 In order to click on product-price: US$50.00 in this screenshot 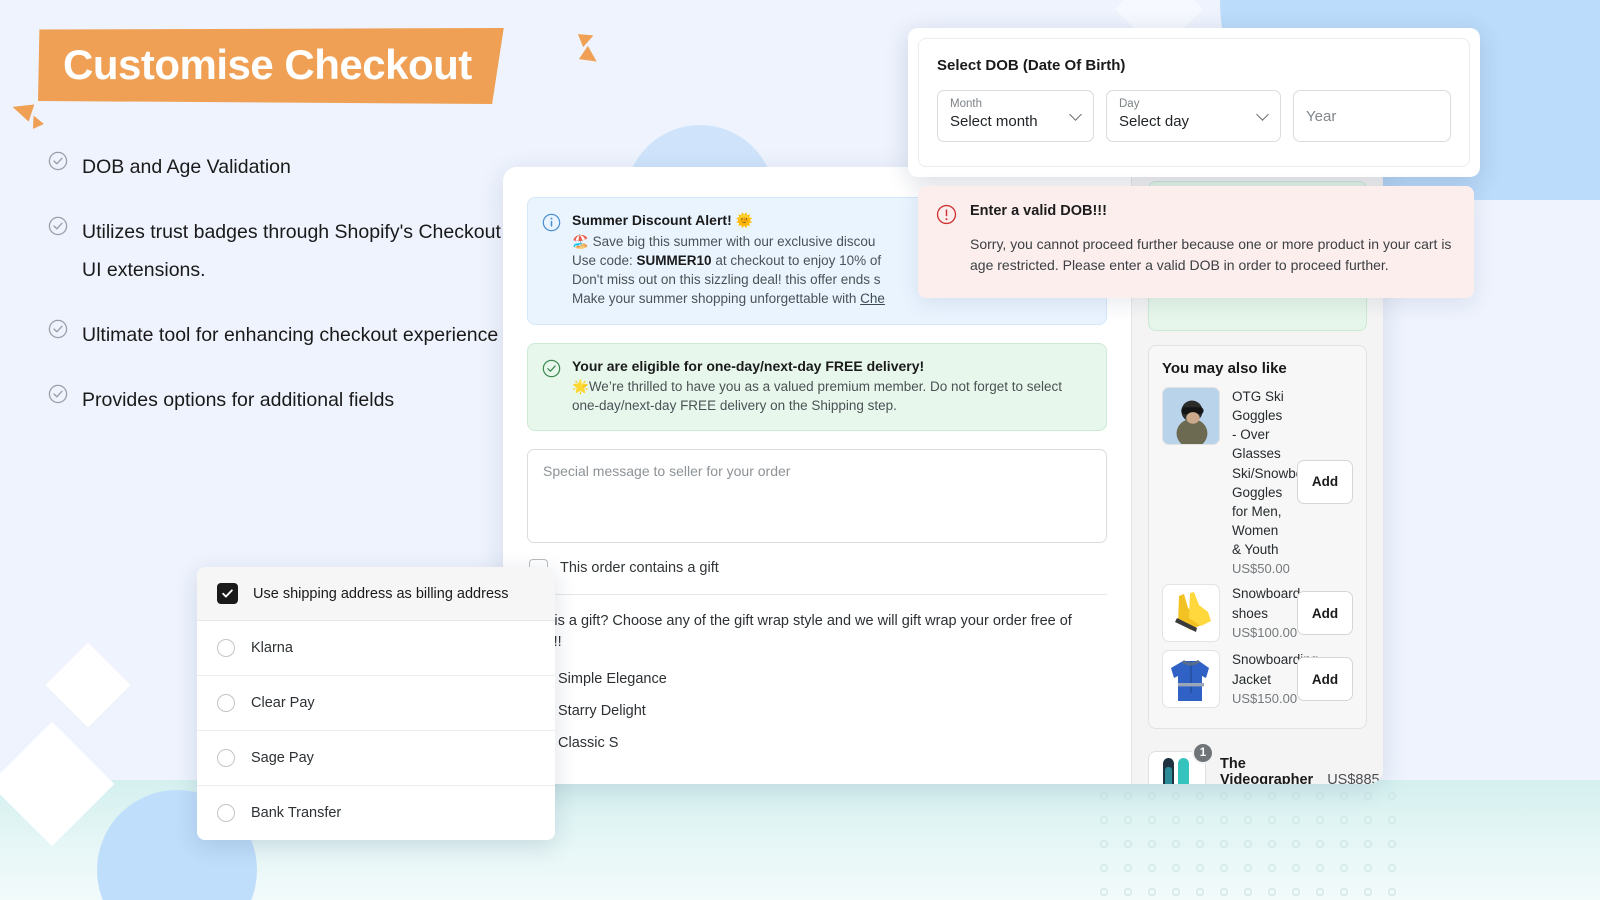, I will do `click(1261, 569)`.